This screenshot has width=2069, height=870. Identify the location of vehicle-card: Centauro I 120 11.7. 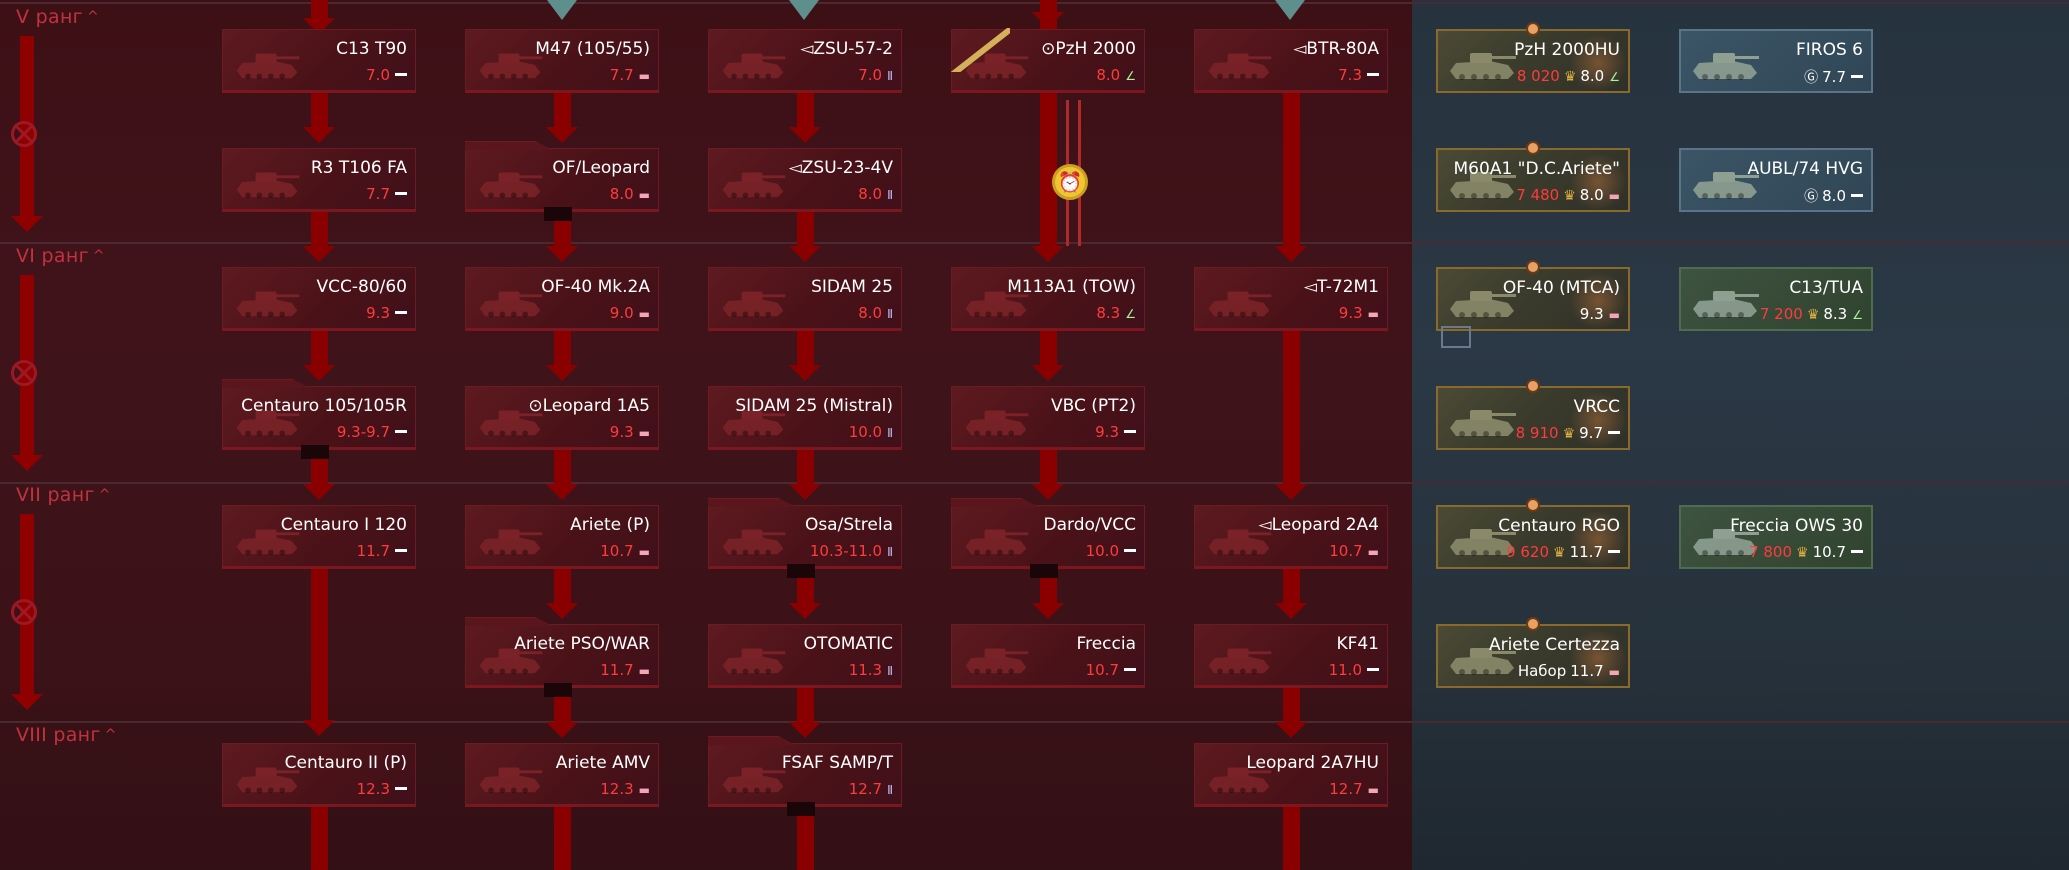
(319, 537).